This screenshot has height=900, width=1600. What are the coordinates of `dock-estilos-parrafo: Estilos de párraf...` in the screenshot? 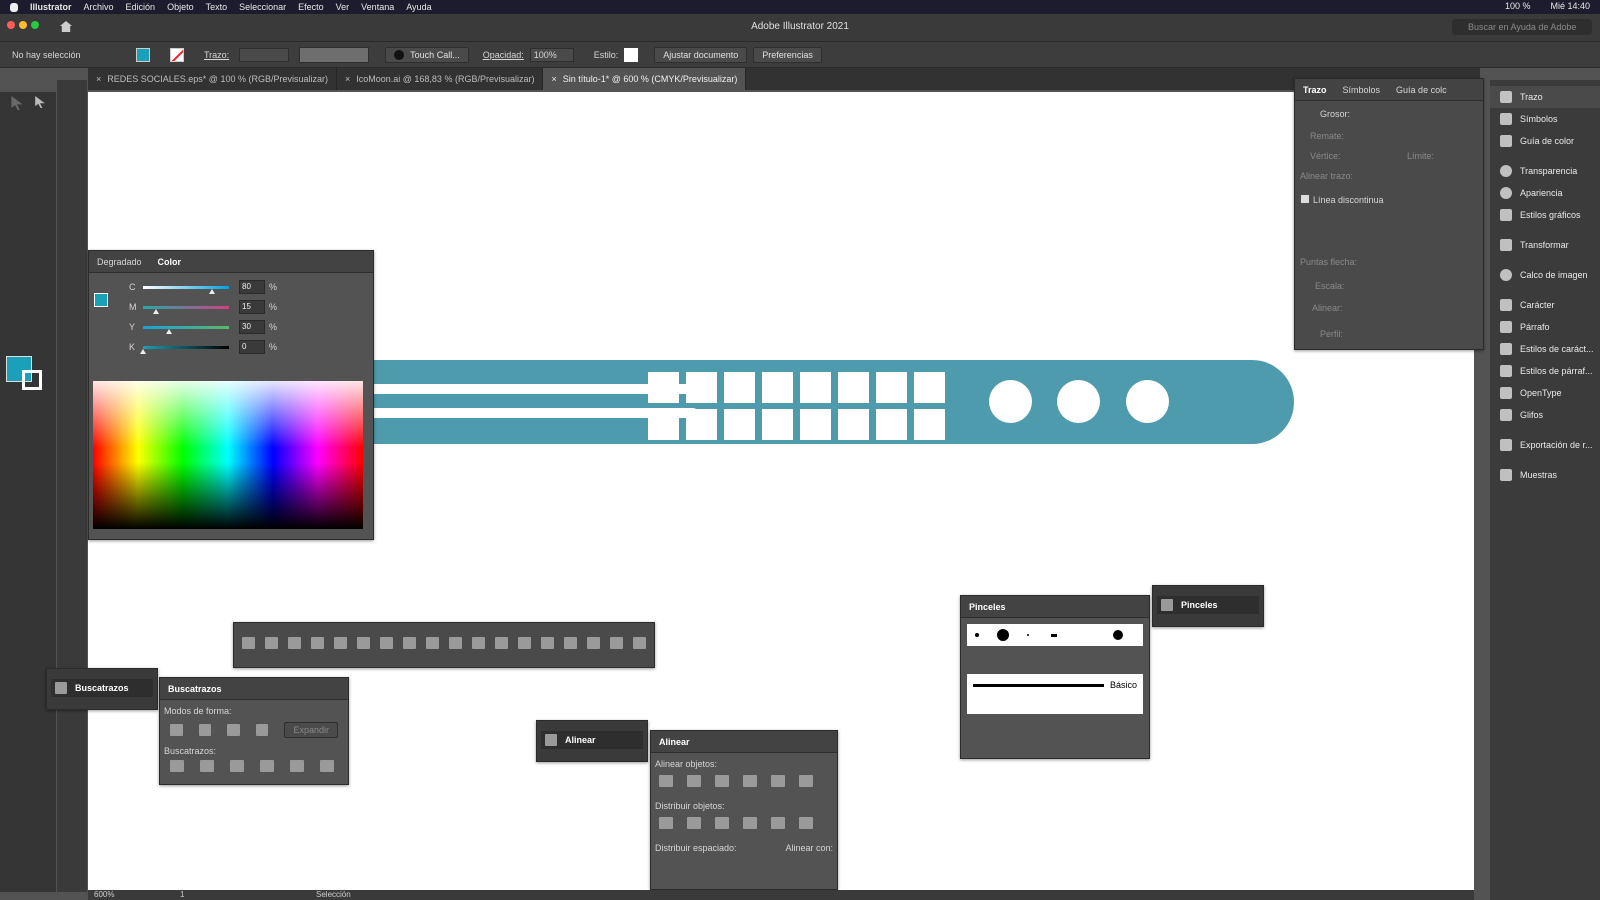 It's located at (1545, 371).